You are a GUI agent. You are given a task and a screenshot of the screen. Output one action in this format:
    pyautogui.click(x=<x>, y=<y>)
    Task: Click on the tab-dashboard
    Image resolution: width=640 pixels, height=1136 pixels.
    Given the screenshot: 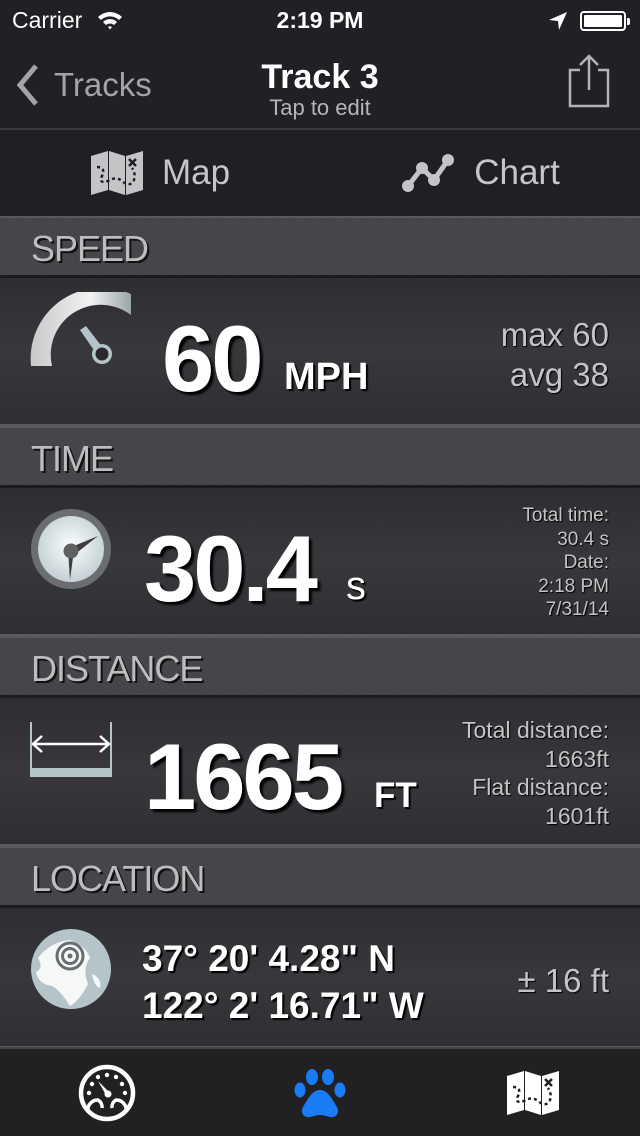 What is the action you would take?
    pyautogui.click(x=106, y=1092)
    